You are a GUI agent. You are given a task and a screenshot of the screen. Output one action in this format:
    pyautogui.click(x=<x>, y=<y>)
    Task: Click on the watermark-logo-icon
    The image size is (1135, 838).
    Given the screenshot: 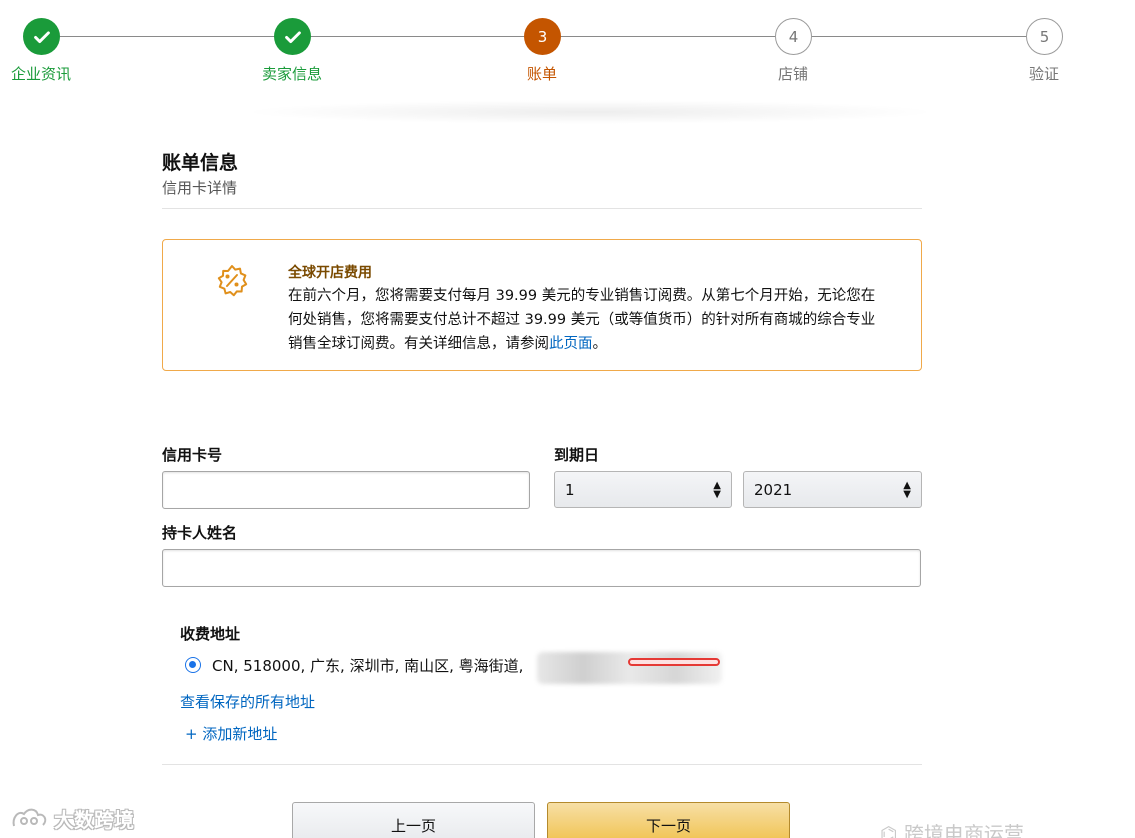 What is the action you would take?
    pyautogui.click(x=29, y=817)
    